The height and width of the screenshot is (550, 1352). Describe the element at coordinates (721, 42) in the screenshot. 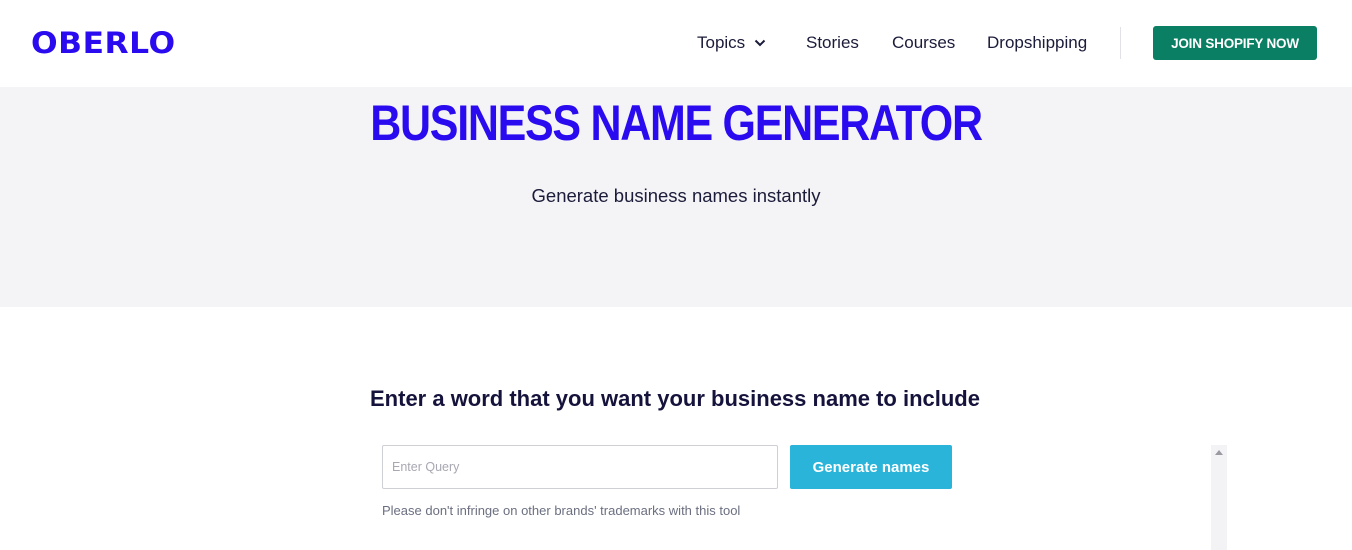

I see `nav-item-topics-label: Topics` at that location.